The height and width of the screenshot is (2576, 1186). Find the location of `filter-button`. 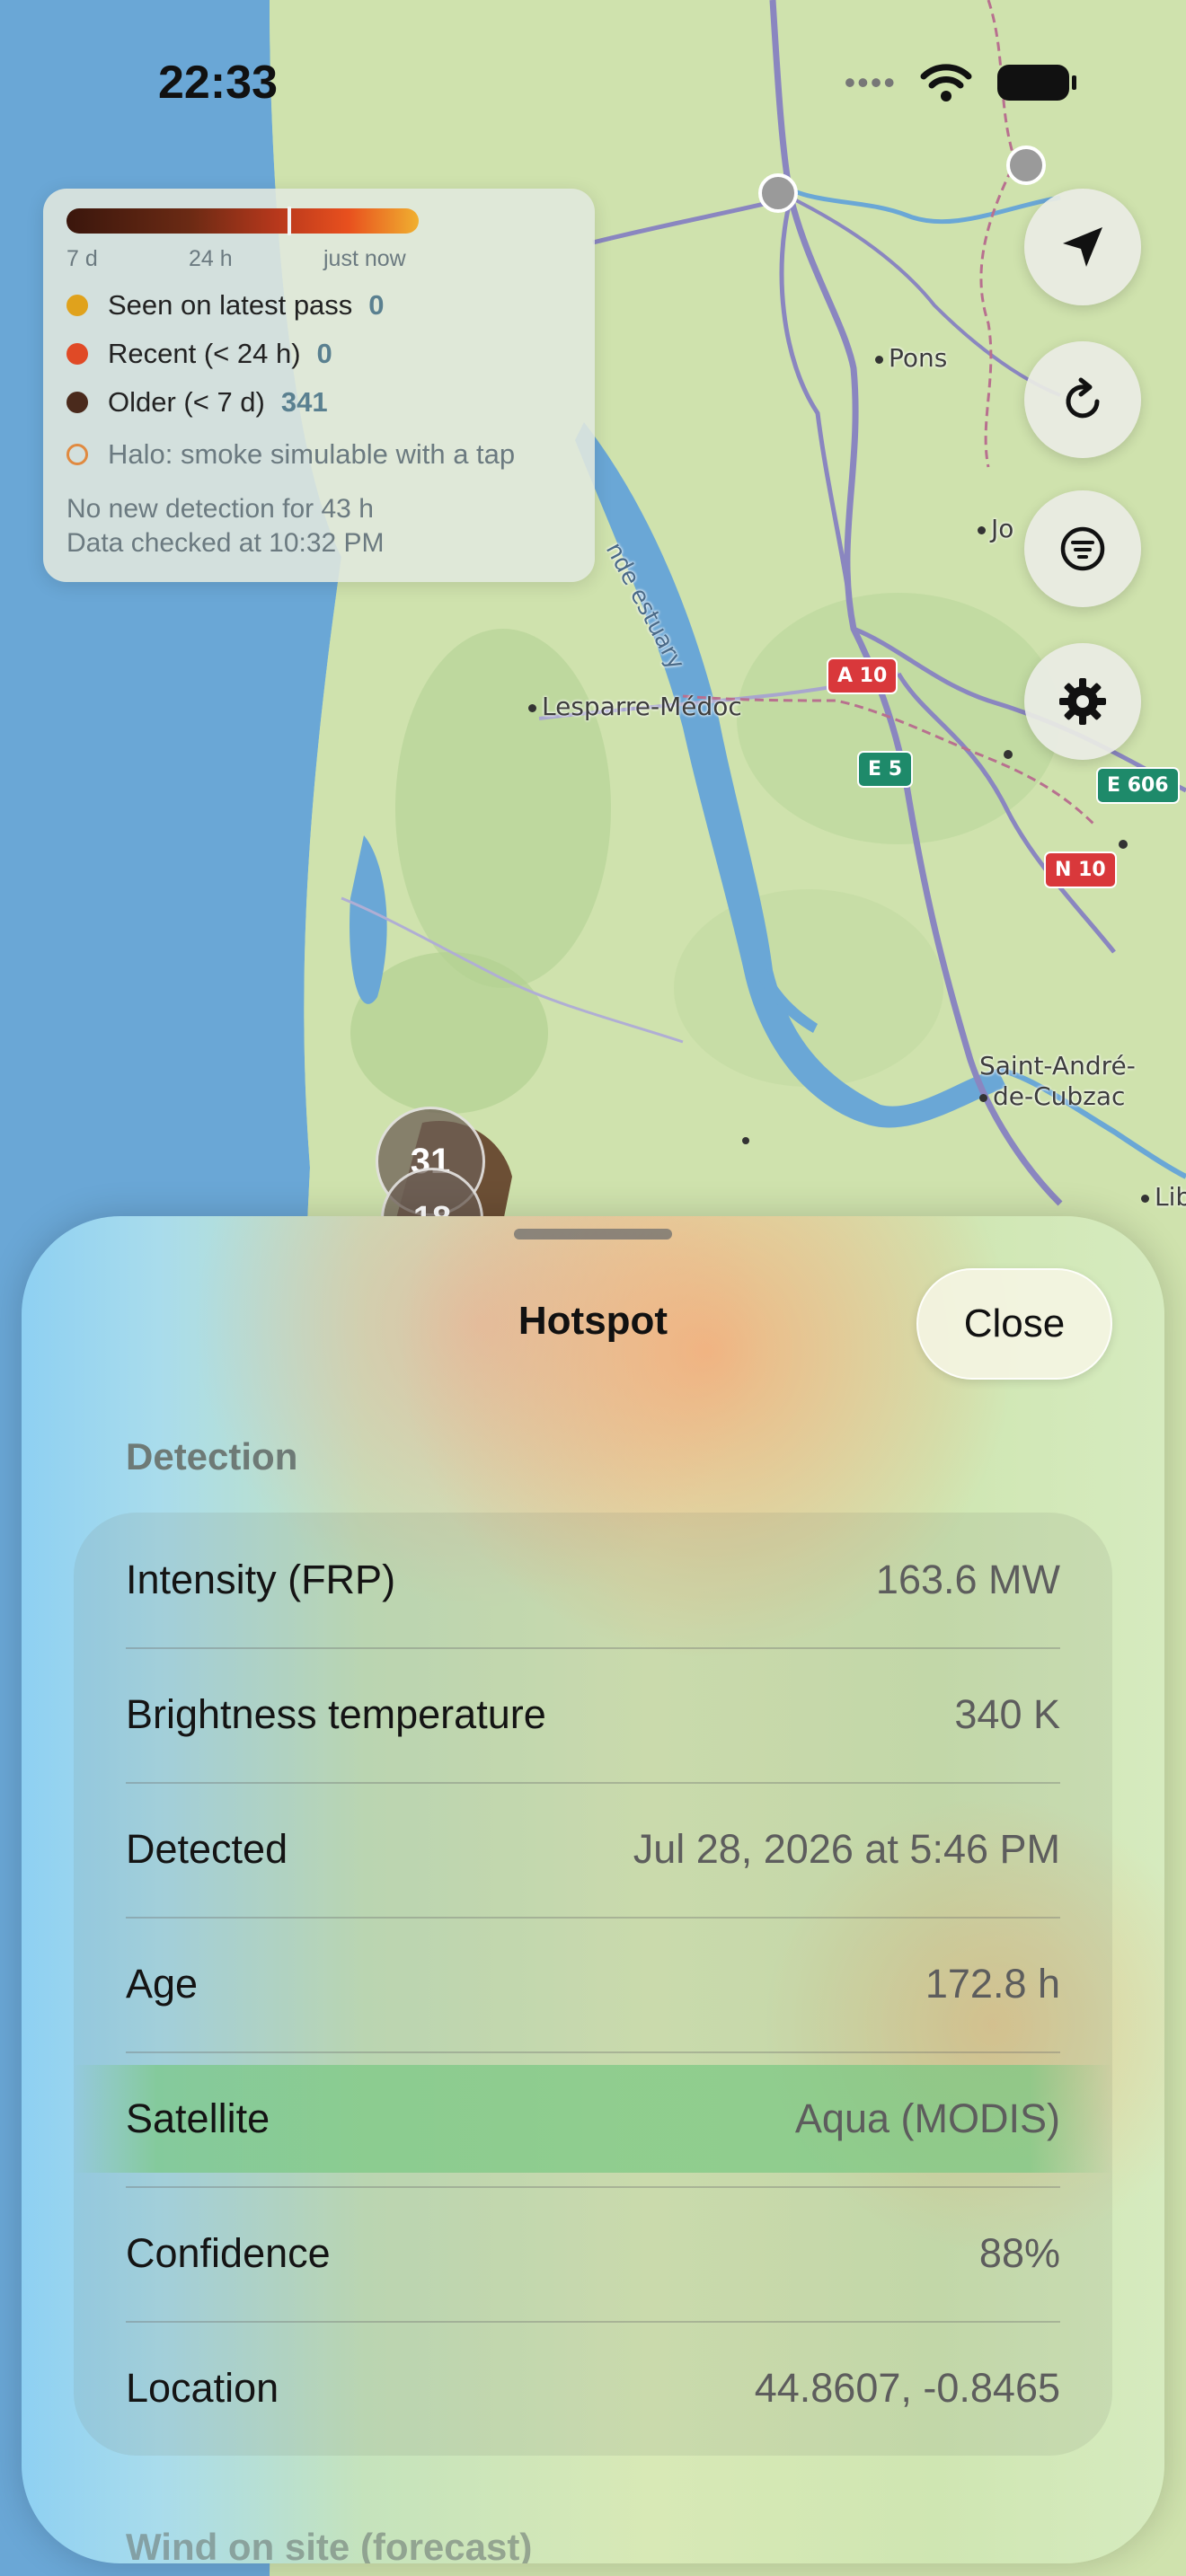

filter-button is located at coordinates (1082, 548).